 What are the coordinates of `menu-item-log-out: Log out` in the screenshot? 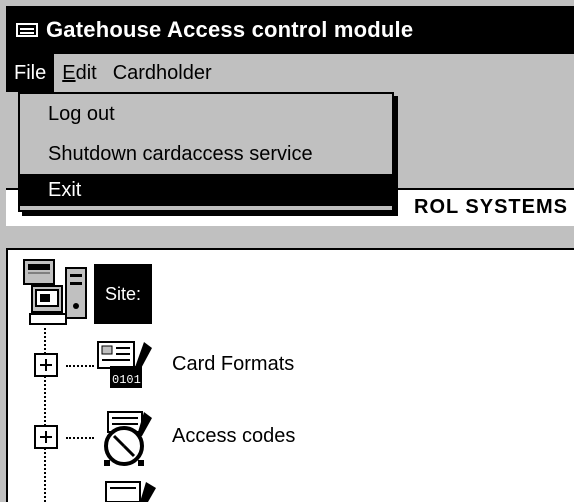 It's located at (206, 114).